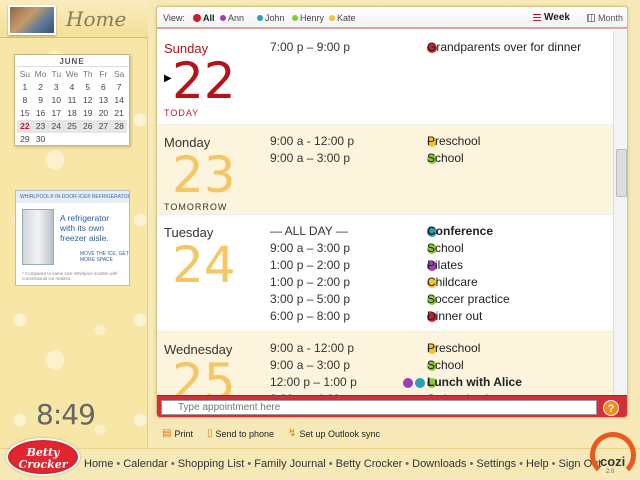 This screenshot has width=640, height=480. What do you see at coordinates (41, 100) in the screenshot?
I see `mini-calendar-day: 9` at bounding box center [41, 100].